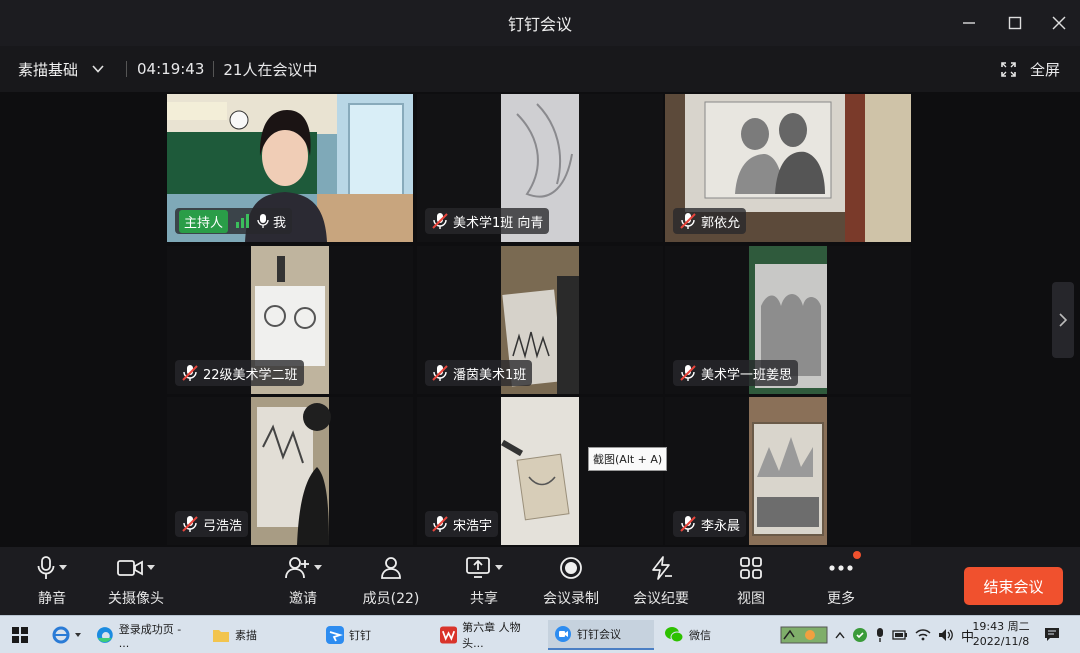  What do you see at coordinates (751, 581) in the screenshot?
I see `view-button: 视图` at bounding box center [751, 581].